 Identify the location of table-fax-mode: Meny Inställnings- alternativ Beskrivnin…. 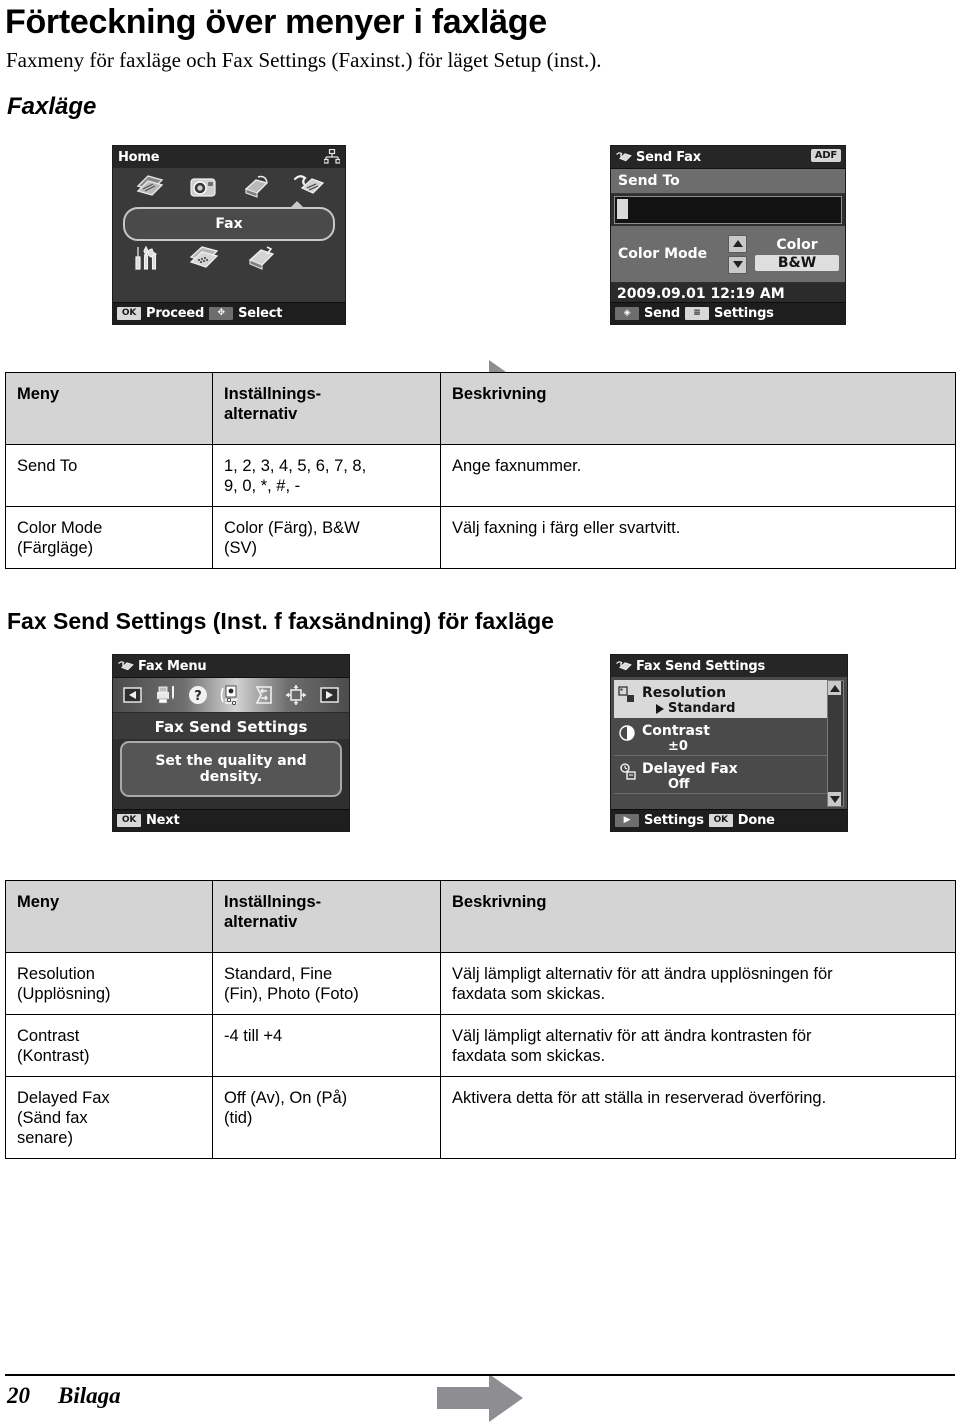
(480, 470).